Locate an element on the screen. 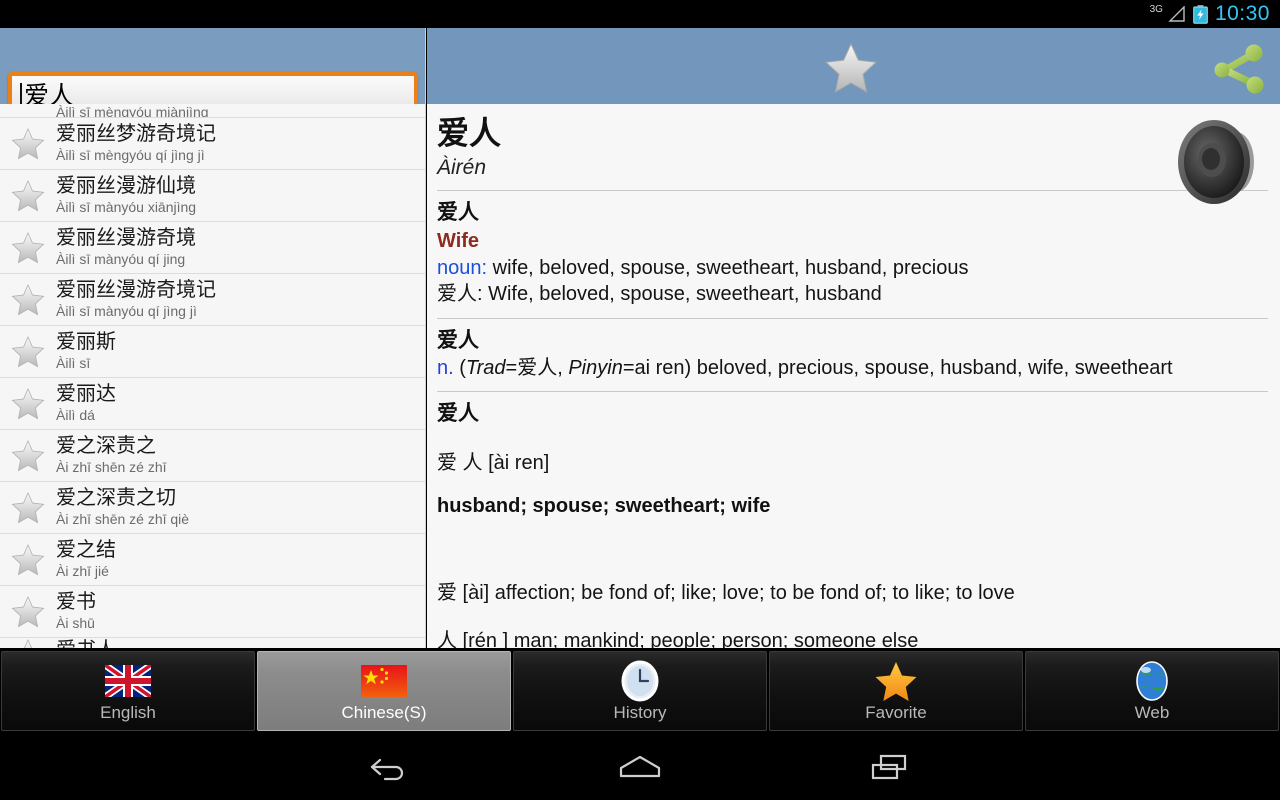 This screenshot has width=1280, height=800. share-button is located at coordinates (1238, 69).